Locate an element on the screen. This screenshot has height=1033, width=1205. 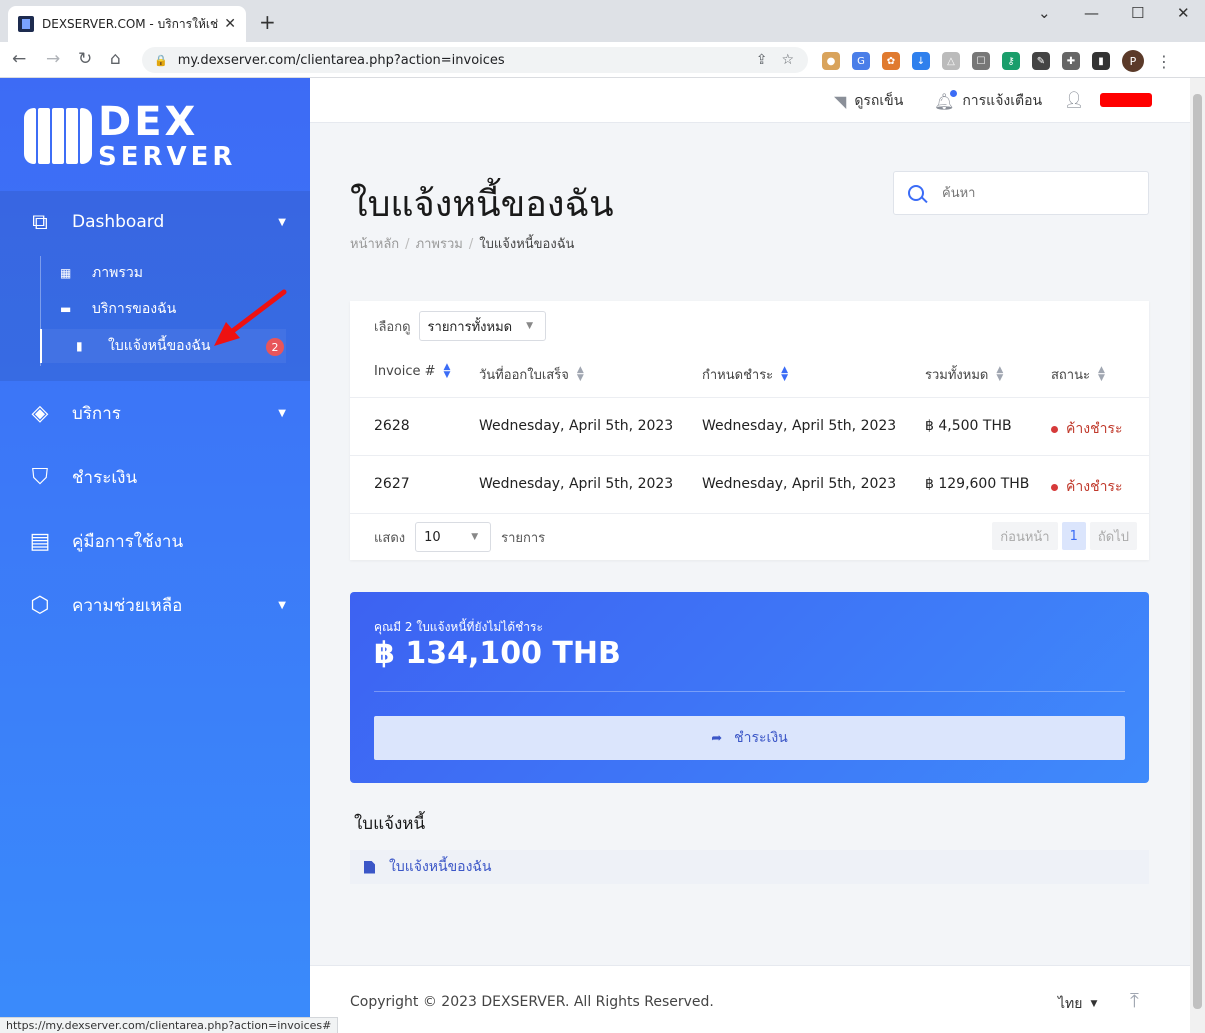
sidebar-item-label: ชำระเงิน is located at coordinates (105, 477).